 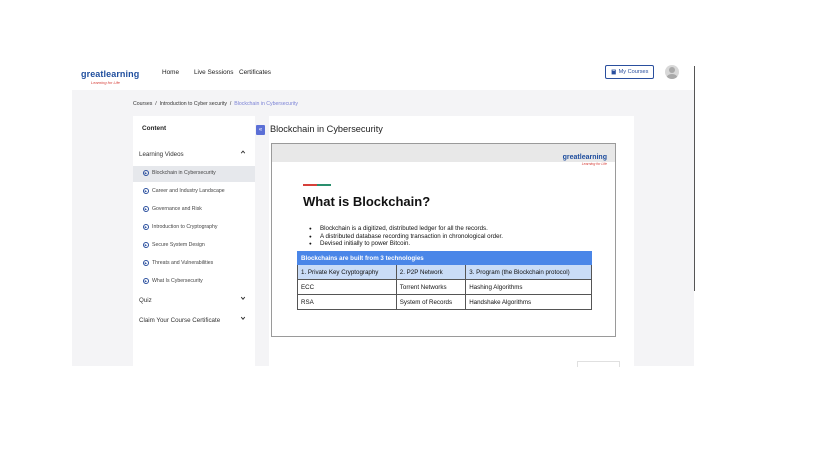 I want to click on table-cell: Torrent Networks, so click(x=431, y=287).